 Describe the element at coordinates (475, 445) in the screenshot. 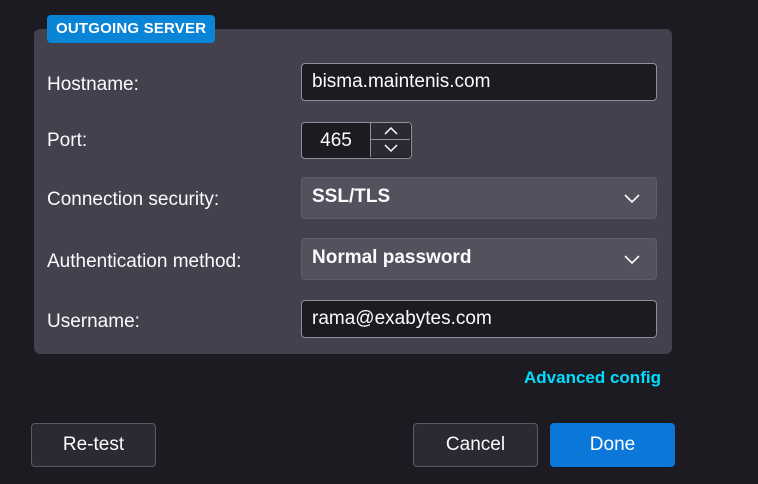

I see `cancel-button: Cancel` at that location.